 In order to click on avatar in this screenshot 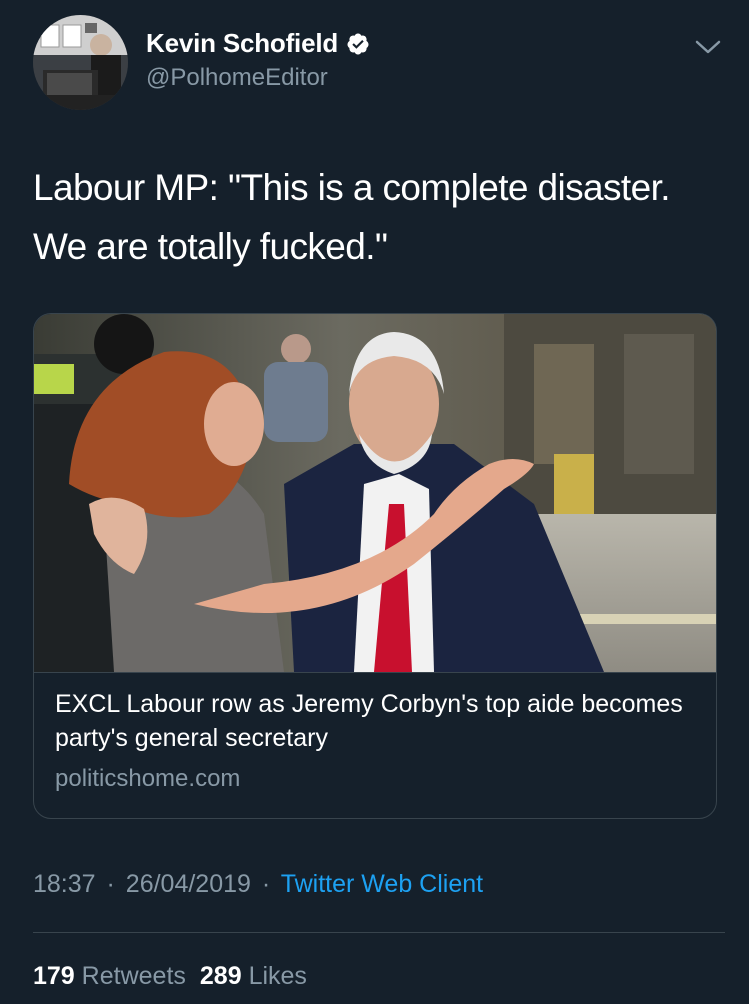, I will do `click(80, 62)`.